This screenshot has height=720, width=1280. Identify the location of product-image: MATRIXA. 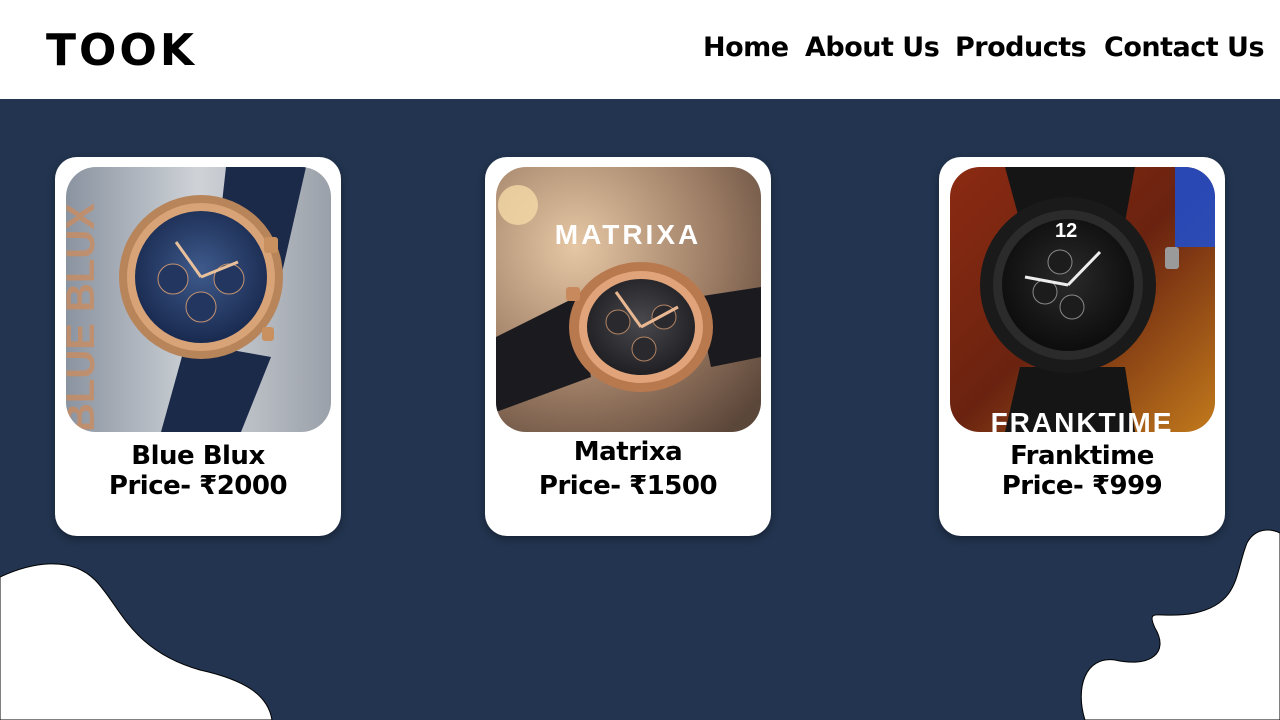
(628, 299).